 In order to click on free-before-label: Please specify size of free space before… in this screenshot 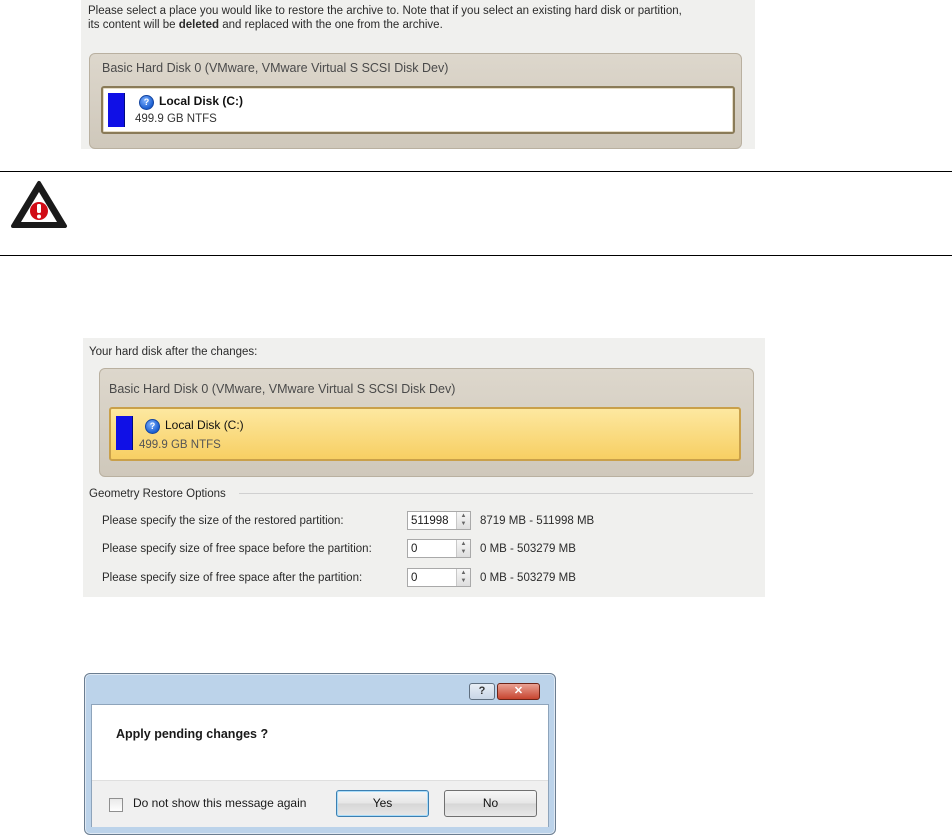, I will do `click(237, 549)`.